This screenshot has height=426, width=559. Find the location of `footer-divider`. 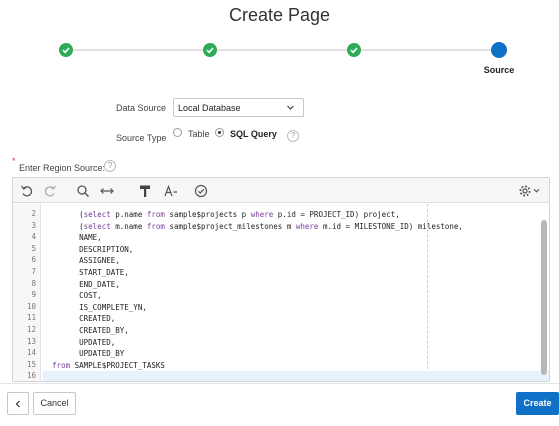

footer-divider is located at coordinates (279, 383).